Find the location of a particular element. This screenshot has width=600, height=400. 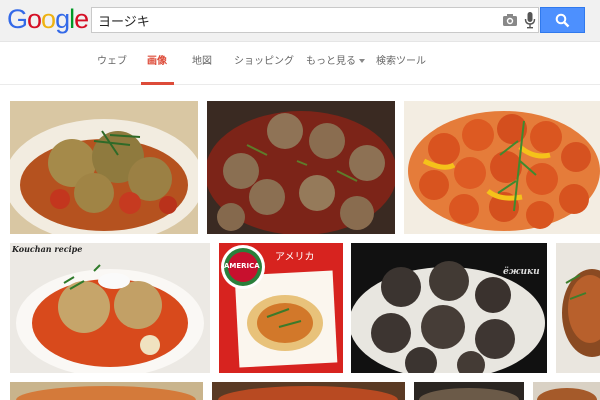

search-tabs: ウェブ 画像 地図 ショッピング もっと見る 検索ツール is located at coordinates (300, 64).